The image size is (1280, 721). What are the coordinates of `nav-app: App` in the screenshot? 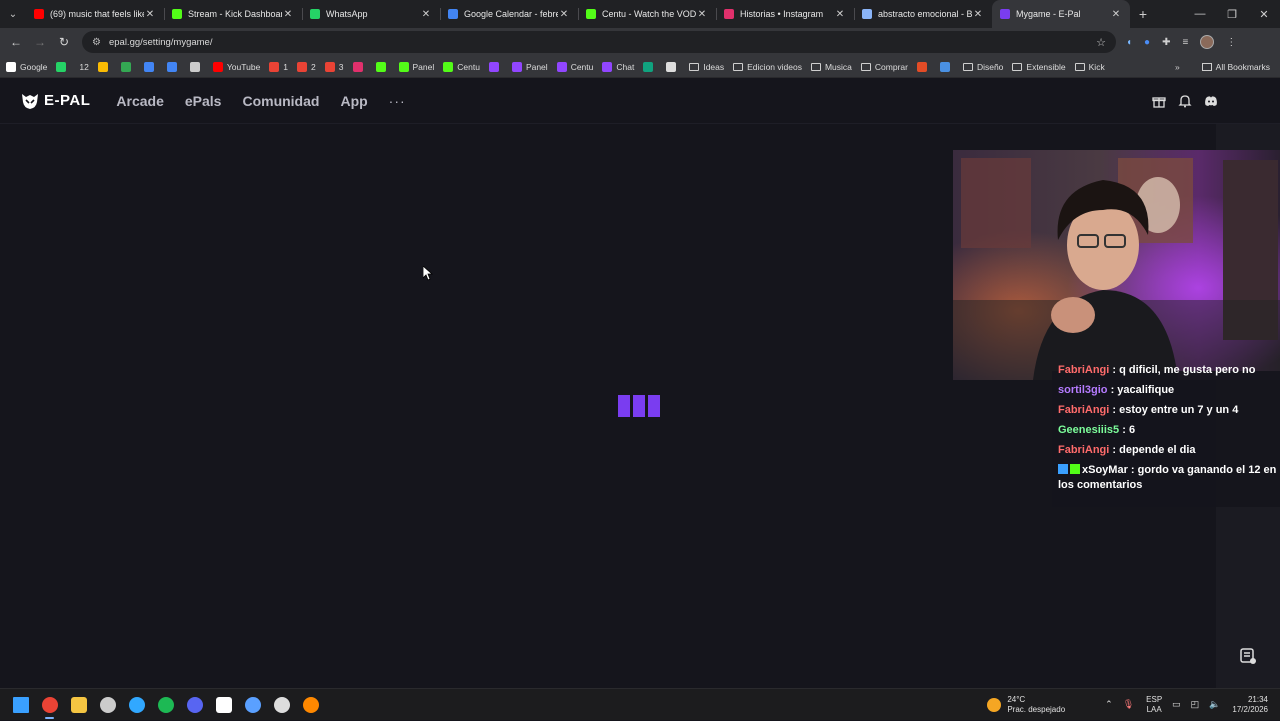 It's located at (353, 101).